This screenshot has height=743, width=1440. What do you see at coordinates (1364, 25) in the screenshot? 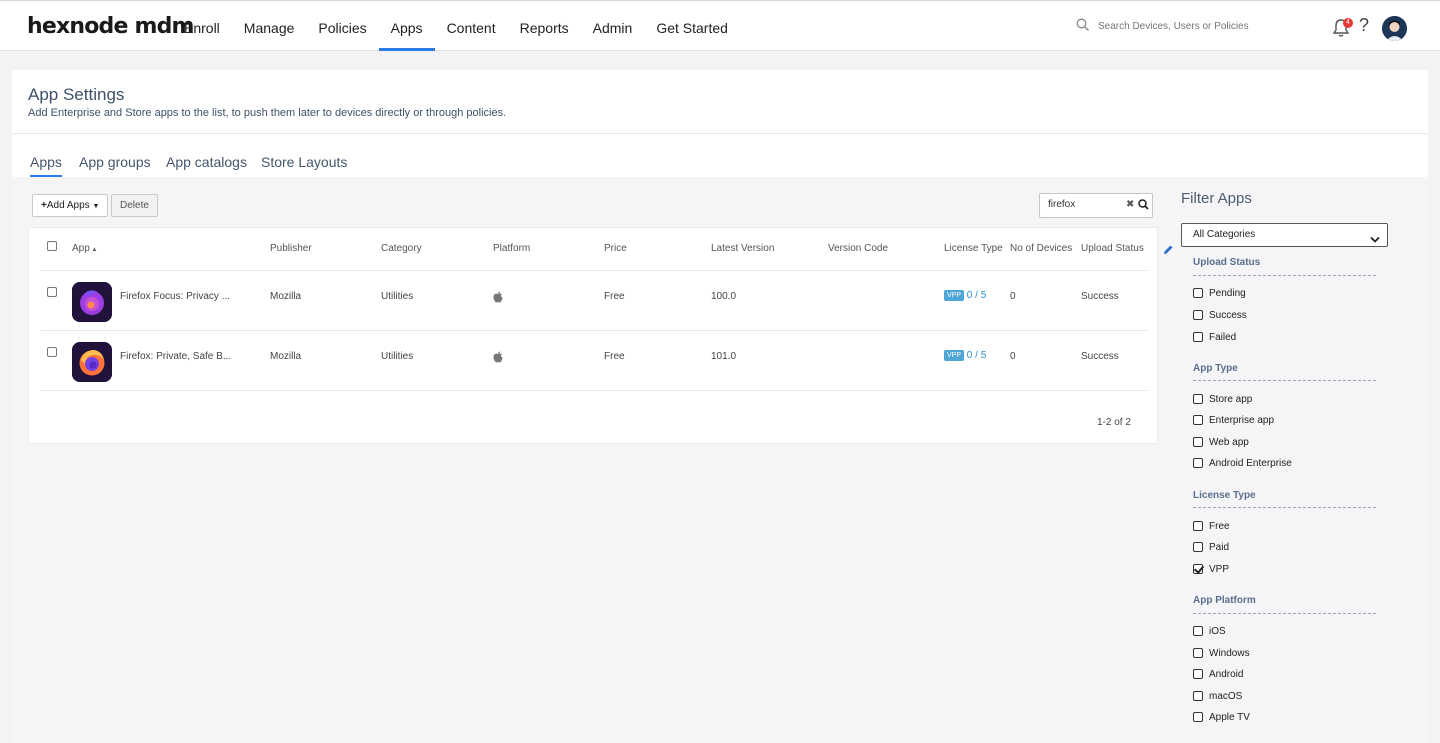
I see `help-icon: ?` at bounding box center [1364, 25].